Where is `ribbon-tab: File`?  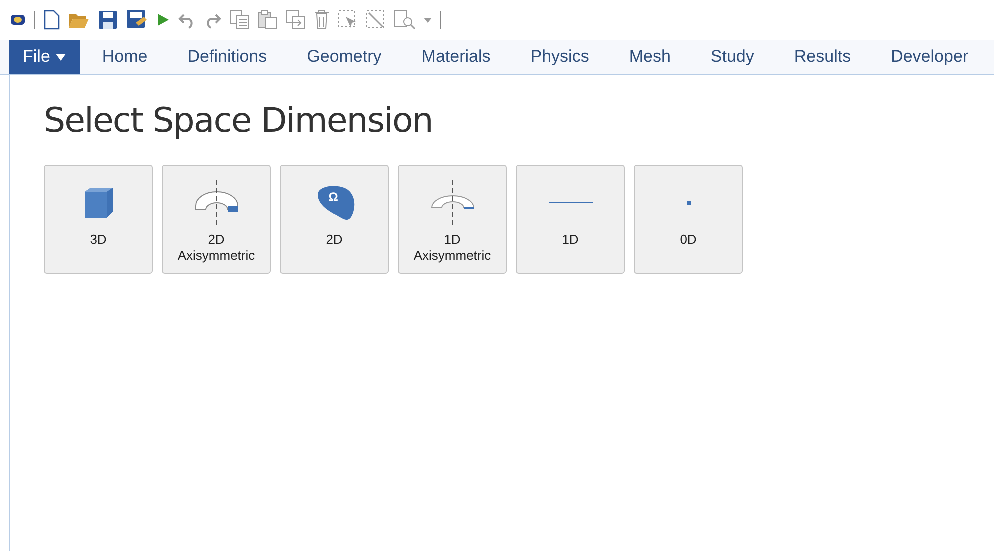
ribbon-tab: File is located at coordinates (44, 57).